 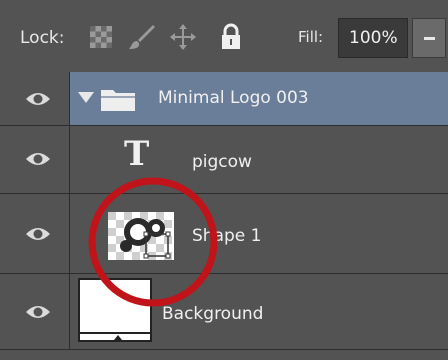 I want to click on fill-input: 100%, so click(x=373, y=38).